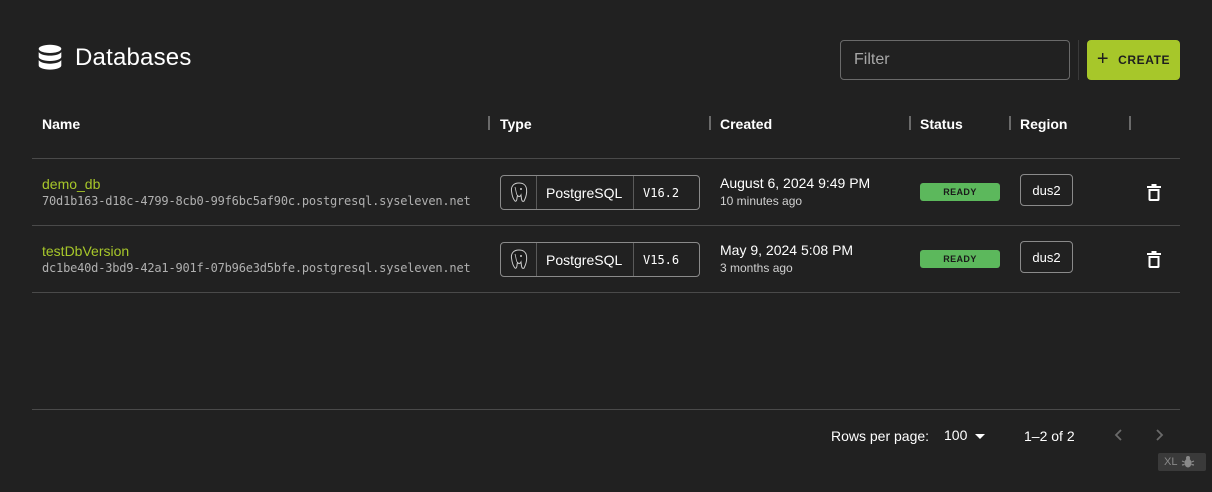 Image resolution: width=1212 pixels, height=492 pixels. Describe the element at coordinates (1049, 436) in the screenshot. I see `pagination-range: 1–2 of 2` at that location.